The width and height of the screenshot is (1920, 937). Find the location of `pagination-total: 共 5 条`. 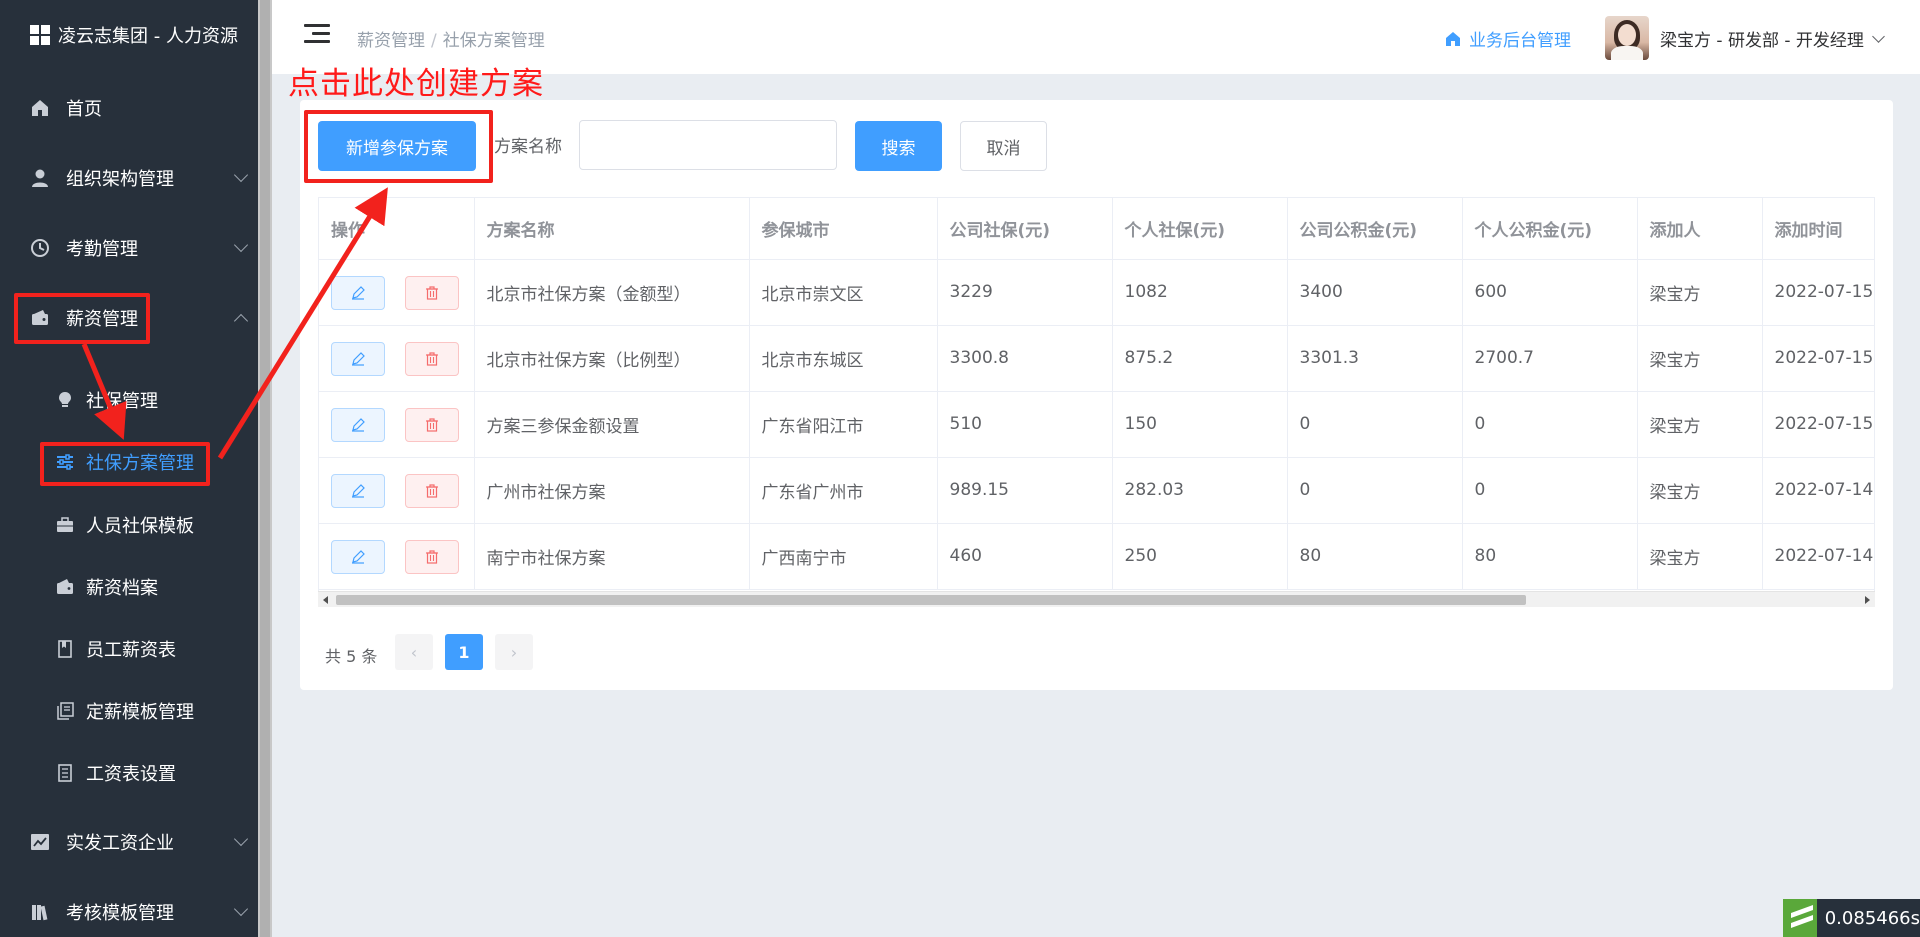

pagination-total: 共 5 条 is located at coordinates (351, 656).